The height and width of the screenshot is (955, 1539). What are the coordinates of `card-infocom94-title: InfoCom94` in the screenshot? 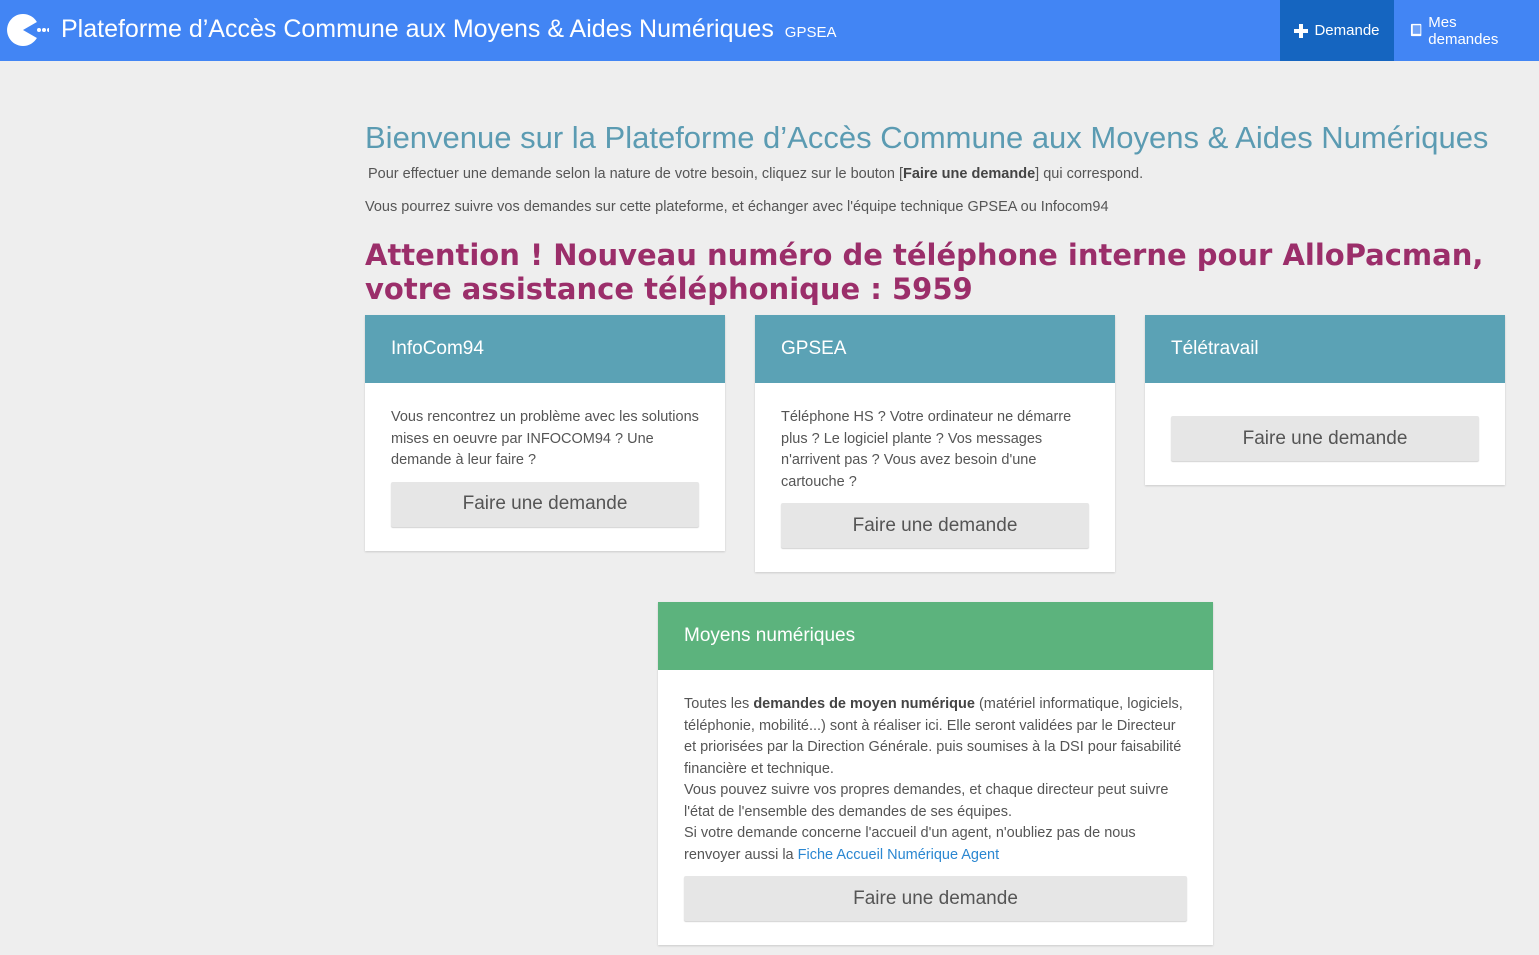 It's located at (545, 349).